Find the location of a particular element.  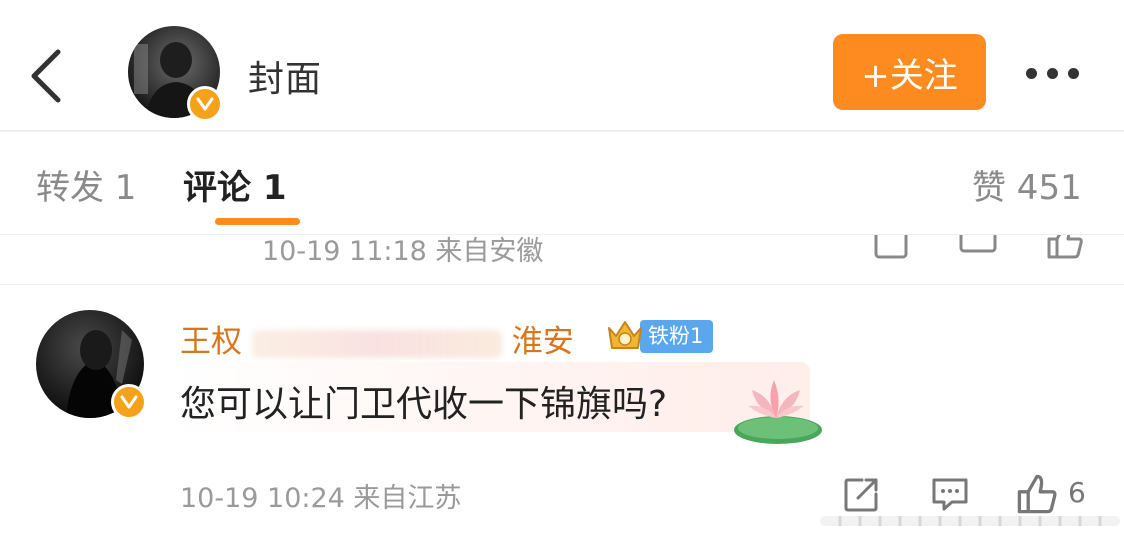

tab-likes: 赞 451 is located at coordinates (1027, 184).